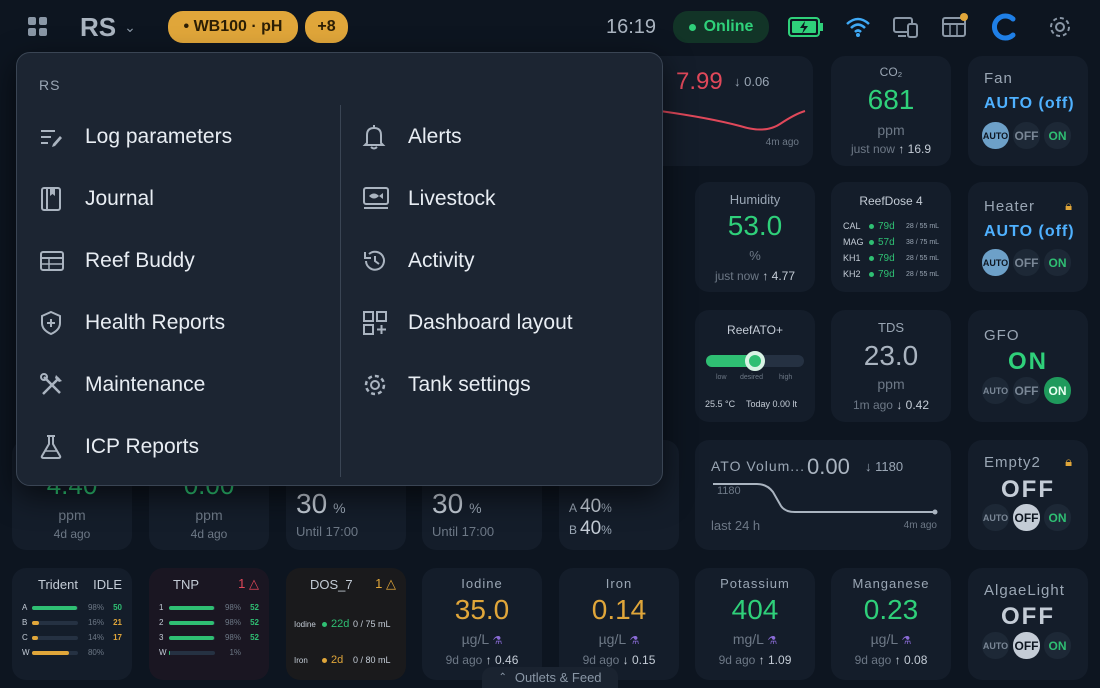 The width and height of the screenshot is (1100, 688). I want to click on empty2-on: ON, so click(1057, 517).